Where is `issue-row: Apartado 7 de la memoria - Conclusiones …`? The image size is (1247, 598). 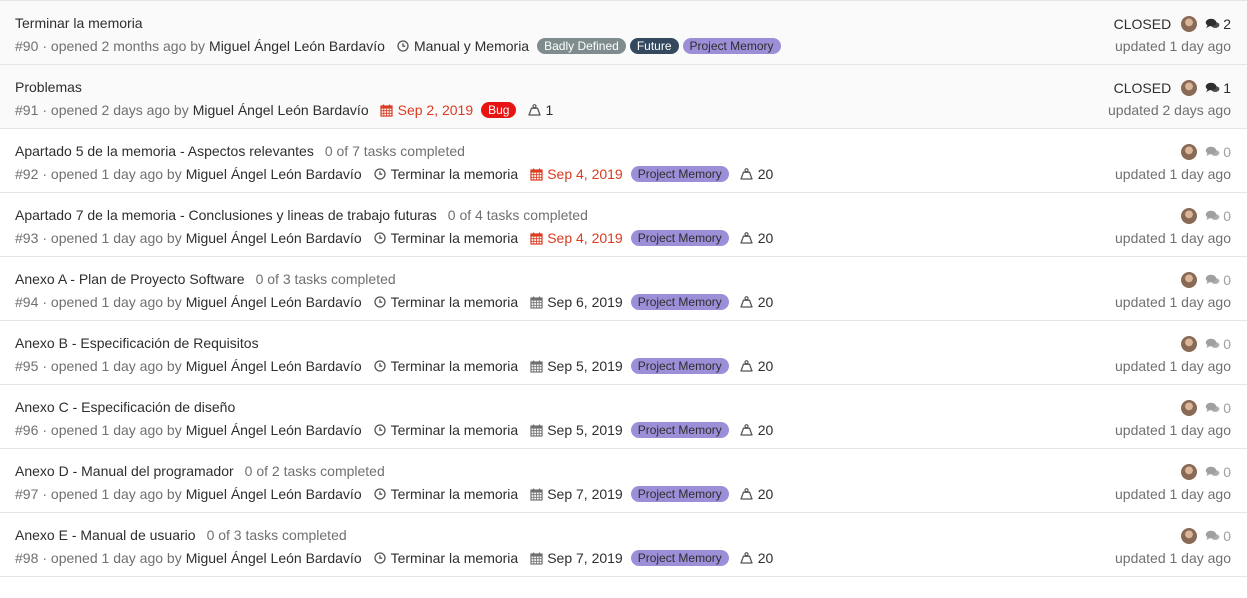
issue-row: Apartado 7 de la memoria - Conclusiones … is located at coordinates (623, 225).